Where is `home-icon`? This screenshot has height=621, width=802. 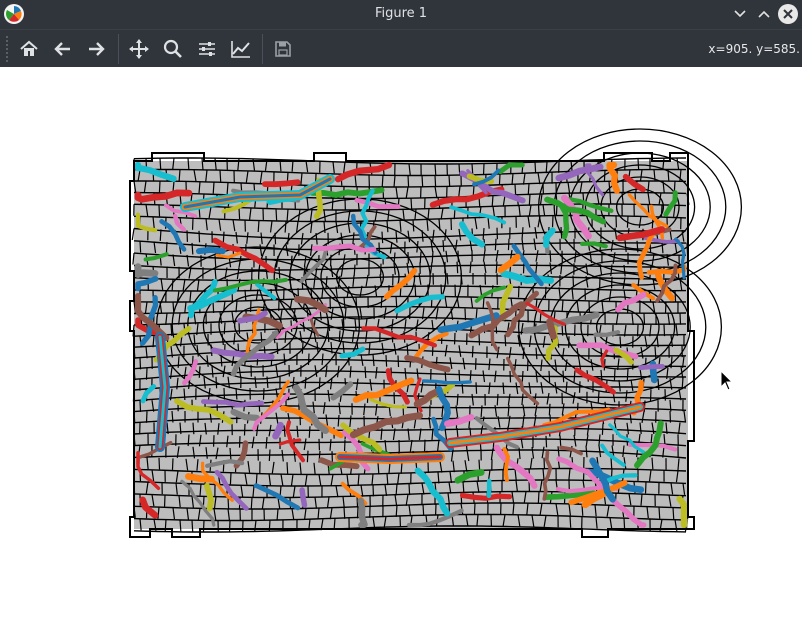
home-icon is located at coordinates (29, 49).